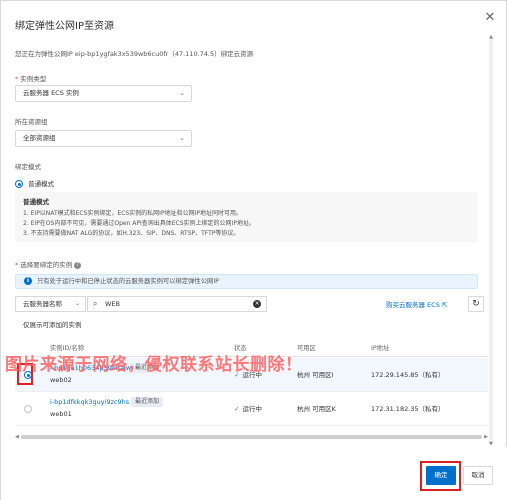  I want to click on search-type-select: 云服务器名称 ⌄, so click(50, 304).